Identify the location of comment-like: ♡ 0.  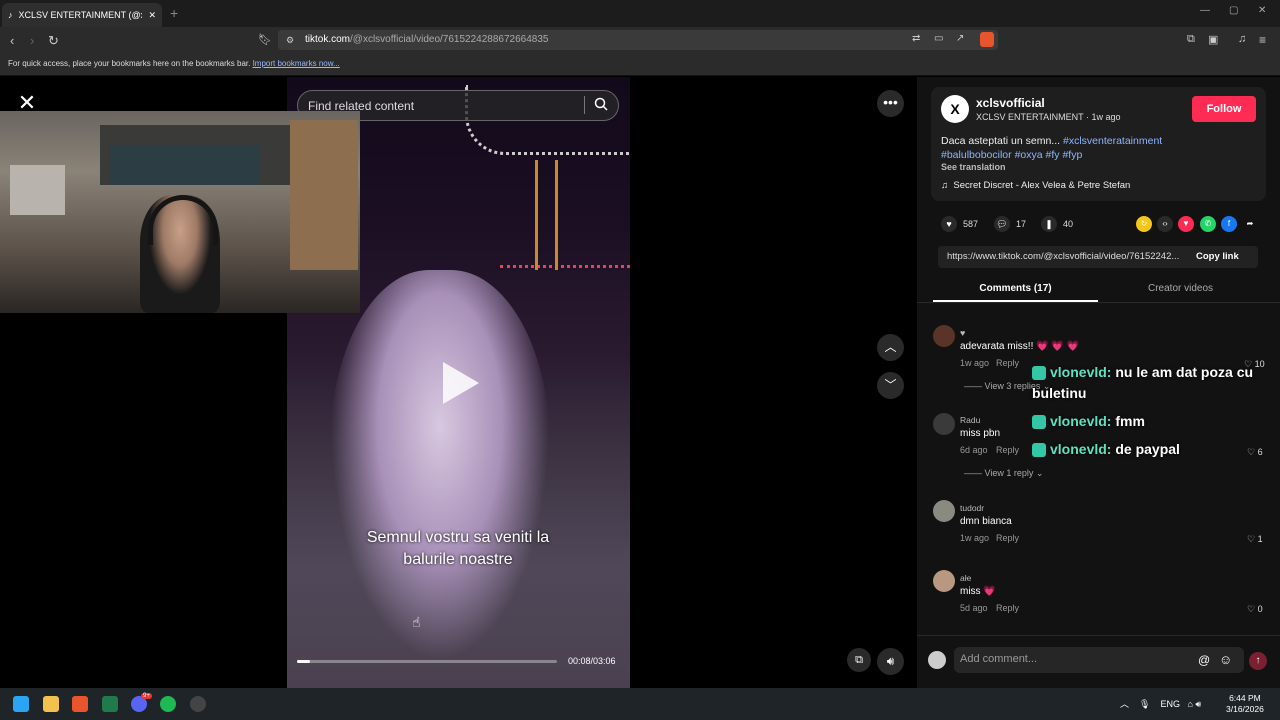
(1255, 609).